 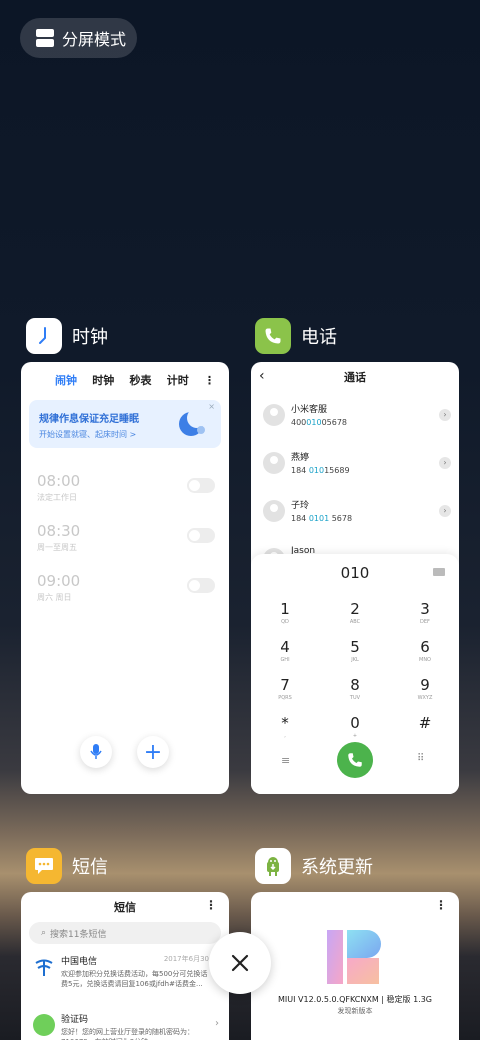 What do you see at coordinates (178, 380) in the screenshot?
I see `tab-timer: 计时` at bounding box center [178, 380].